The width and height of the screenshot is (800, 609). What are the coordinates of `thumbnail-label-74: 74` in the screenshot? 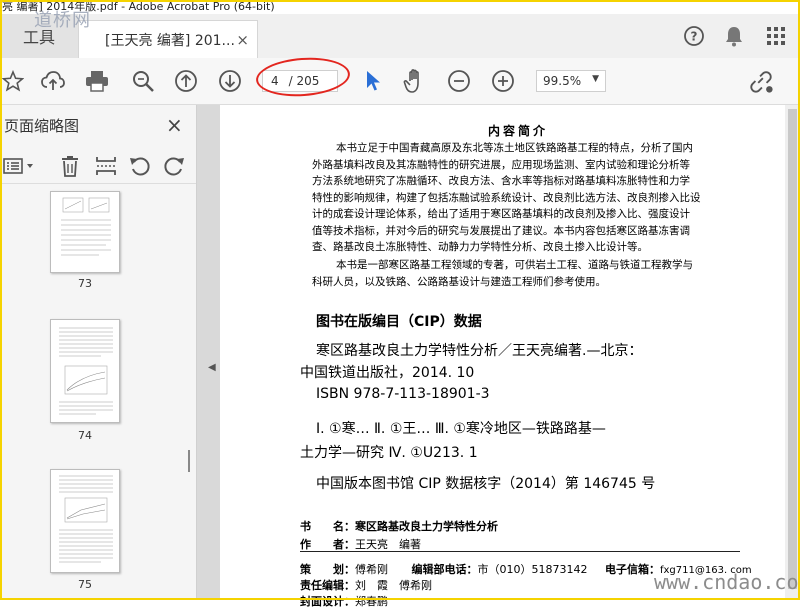 It's located at (85, 435).